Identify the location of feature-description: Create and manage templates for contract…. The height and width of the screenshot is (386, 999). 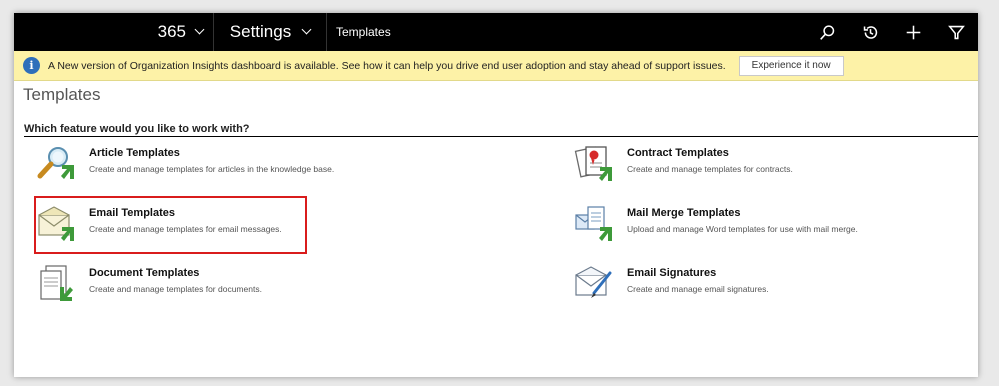
(710, 169).